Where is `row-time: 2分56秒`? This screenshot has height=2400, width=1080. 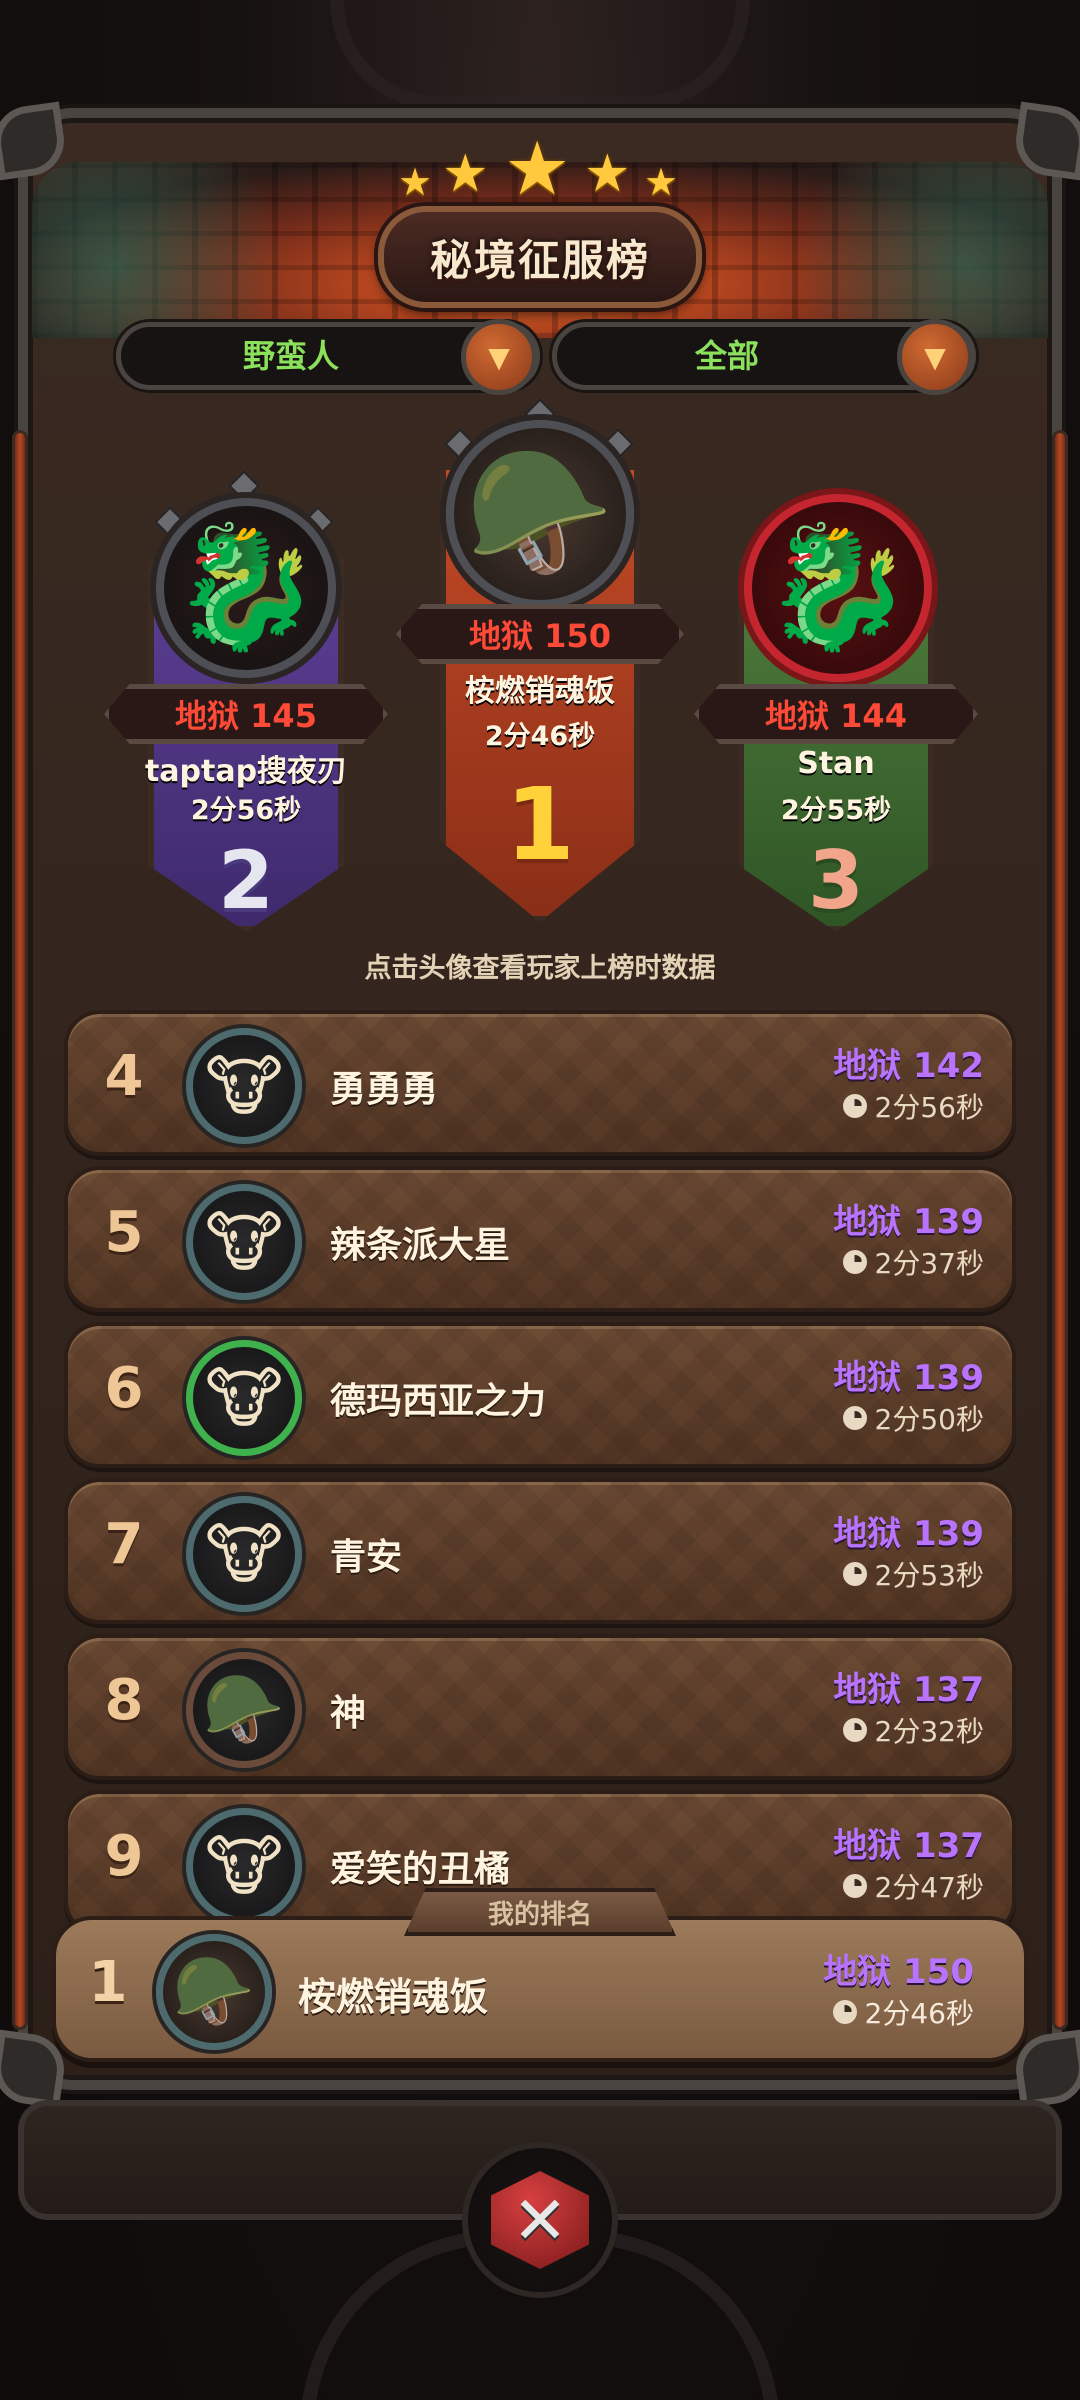
row-time: 2分56秒 is located at coordinates (913, 1106).